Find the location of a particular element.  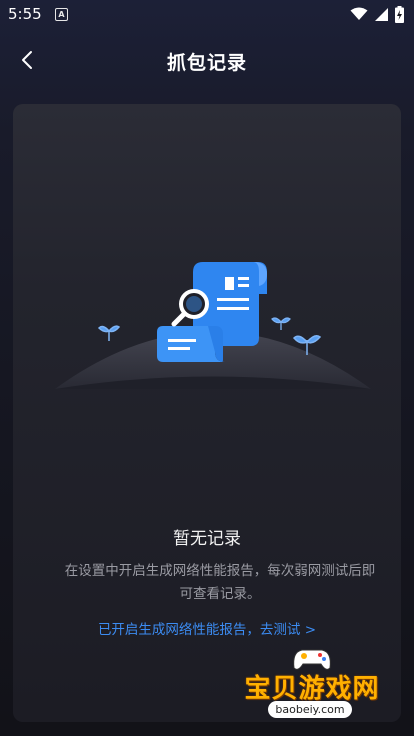

go-test-link: 已开启生成网络性能报告，去测试 > is located at coordinates (207, 628).